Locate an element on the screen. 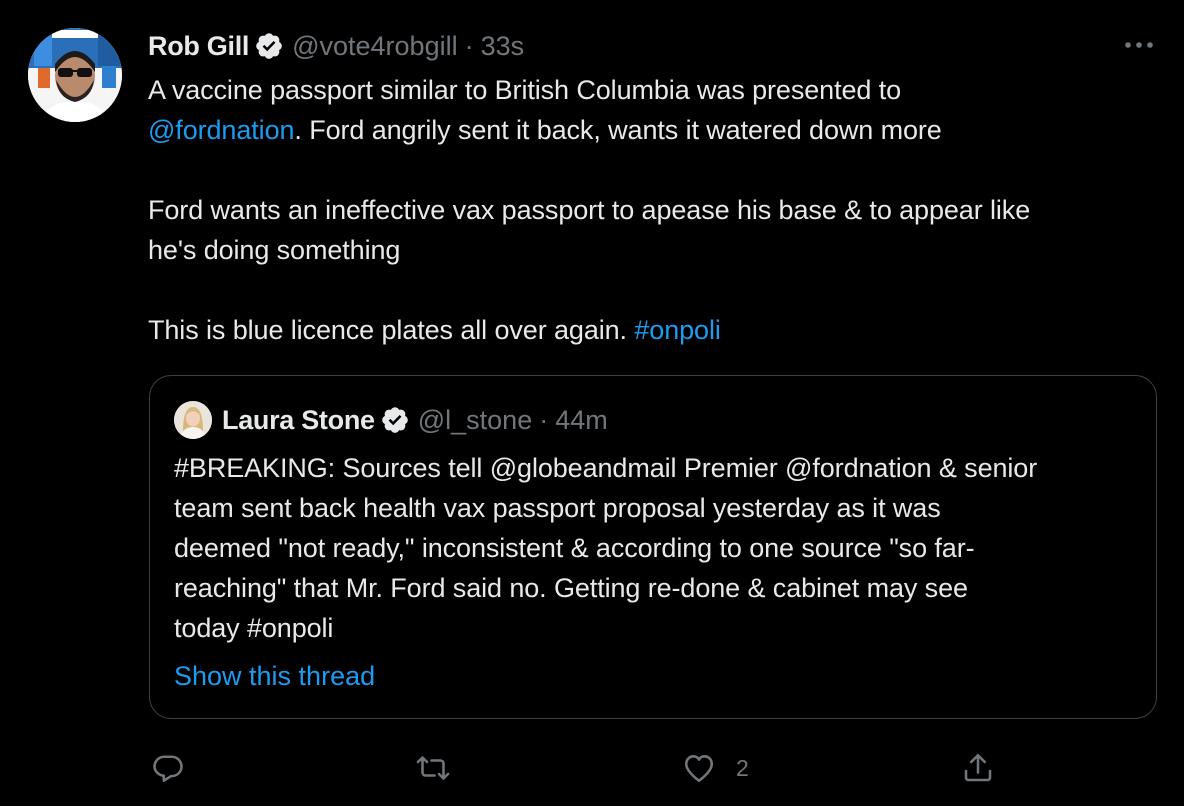 Image resolution: width=1184 pixels, height=806 pixels. retweet-button is located at coordinates (433, 768).